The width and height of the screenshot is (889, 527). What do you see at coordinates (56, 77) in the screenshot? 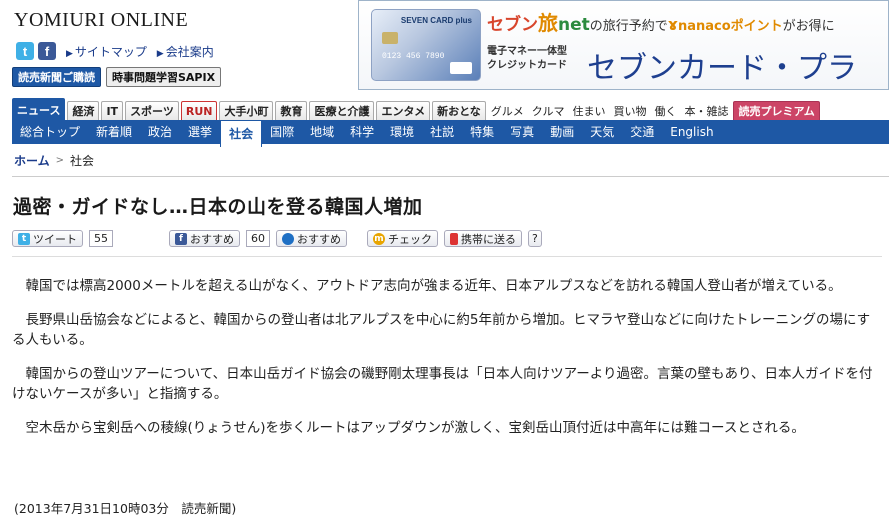
I see `subscribe-button: 読売新聞ご購読` at bounding box center [56, 77].